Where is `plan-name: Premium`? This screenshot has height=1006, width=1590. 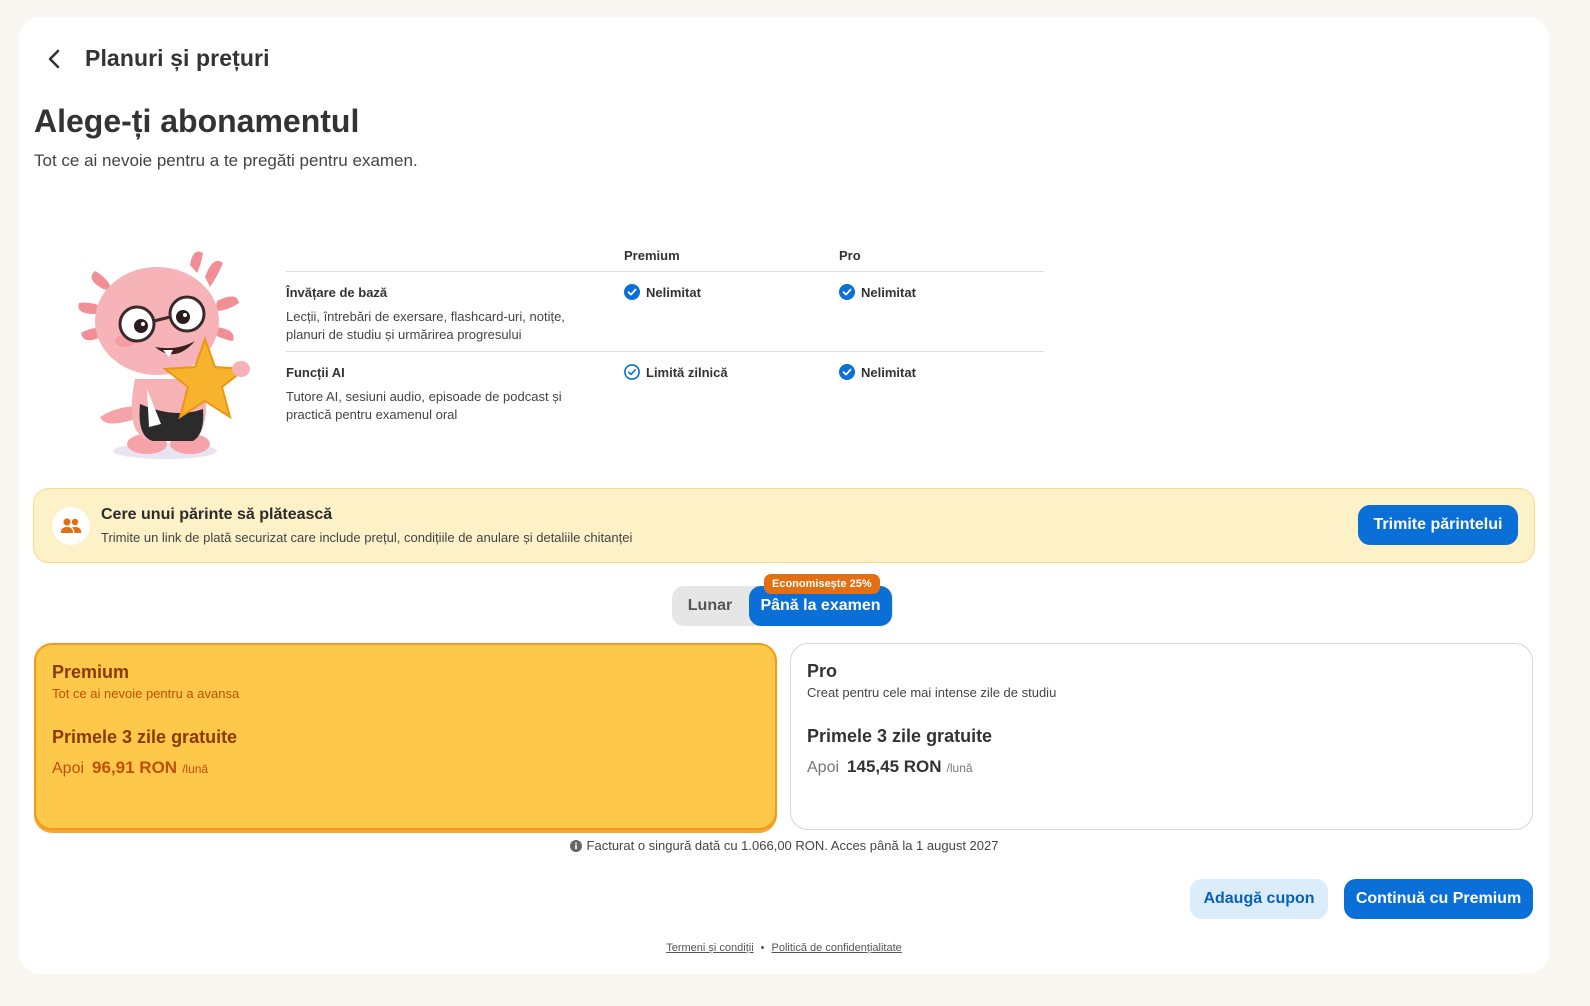 plan-name: Premium is located at coordinates (91, 672).